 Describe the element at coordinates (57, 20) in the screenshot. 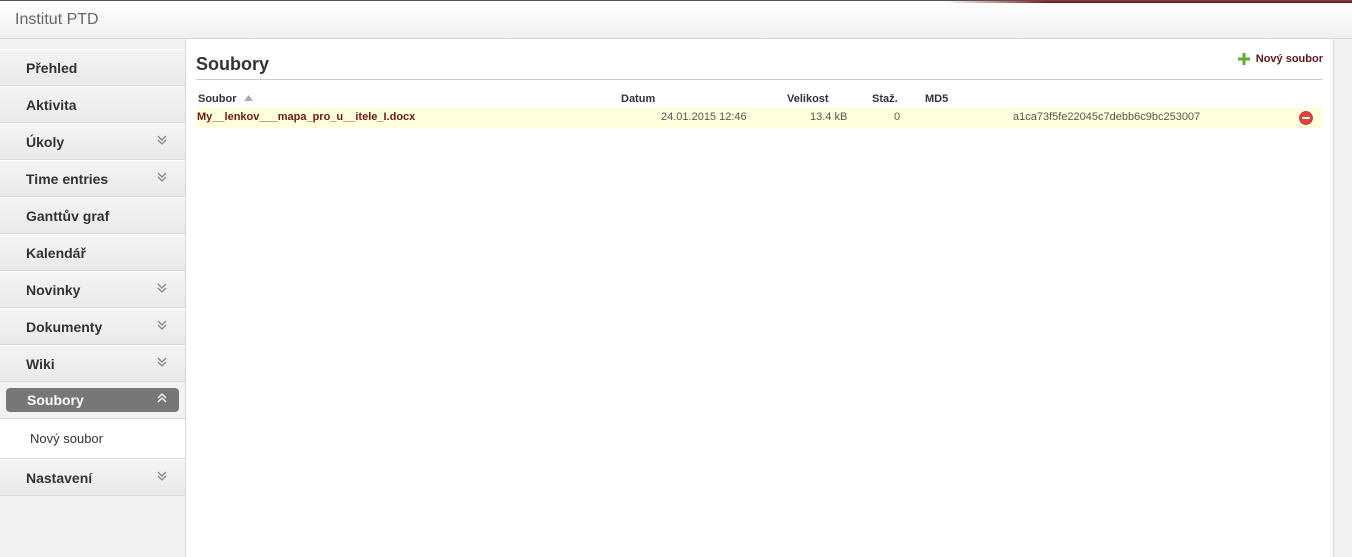

I see `app-title: Institut PTD` at that location.